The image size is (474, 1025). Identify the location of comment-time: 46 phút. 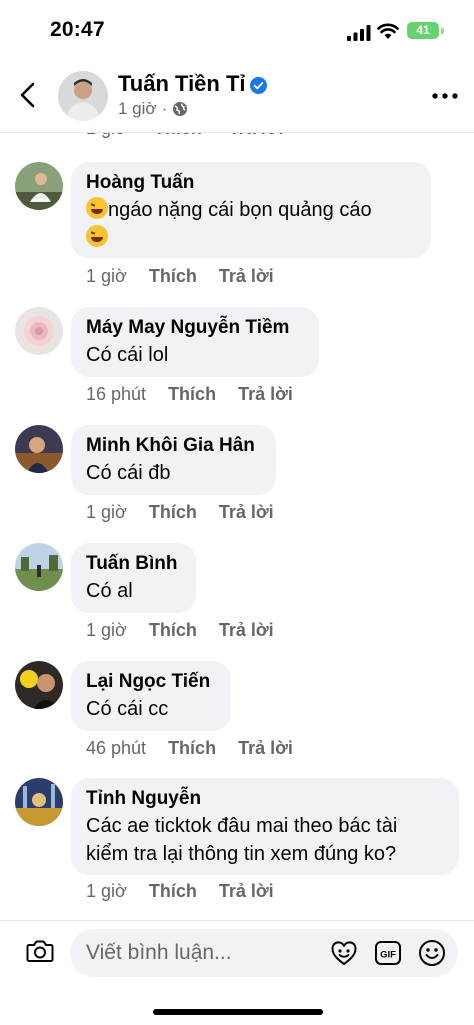
(116, 748).